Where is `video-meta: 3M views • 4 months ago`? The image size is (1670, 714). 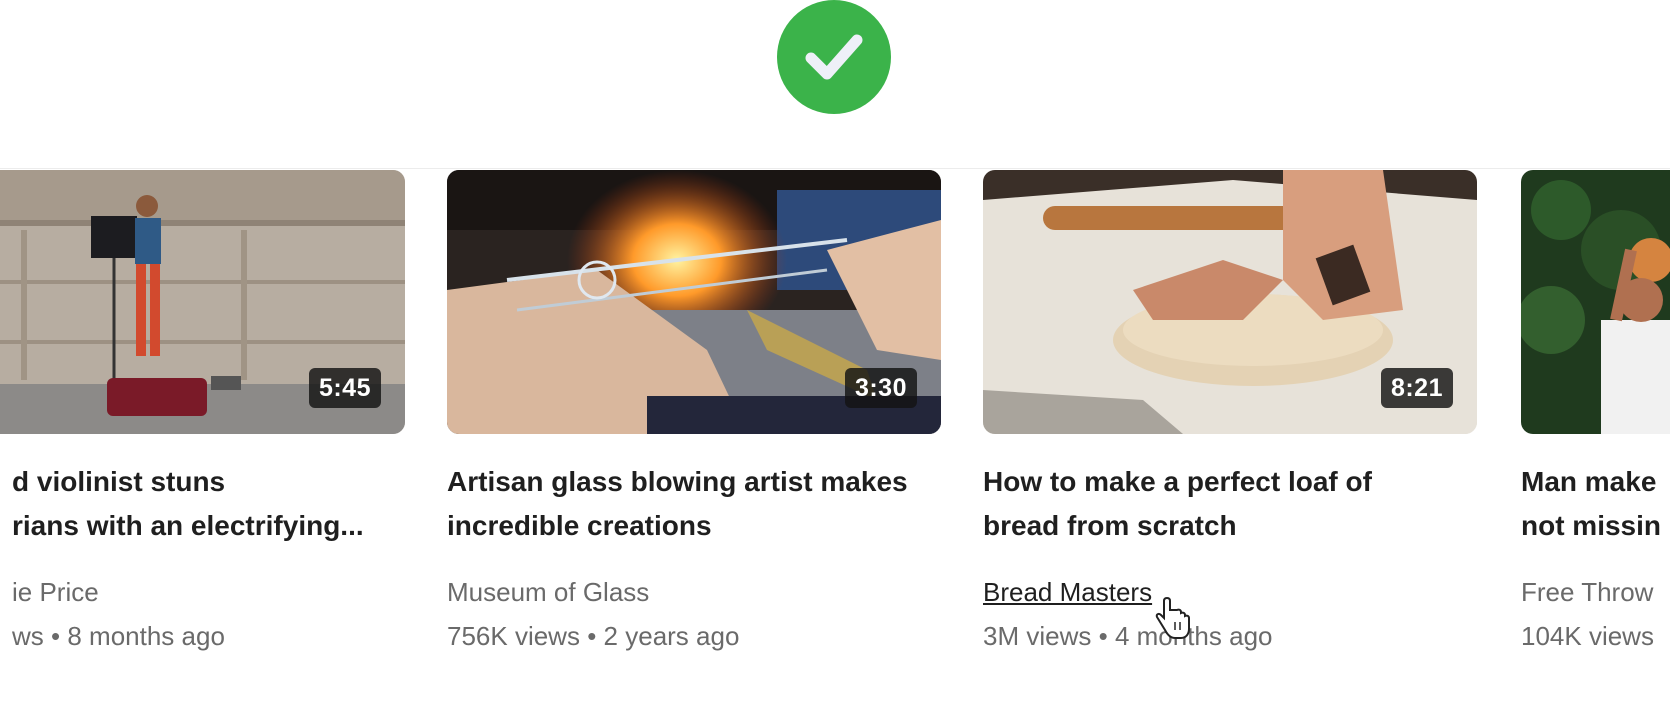
video-meta: 3M views • 4 months ago is located at coordinates (1128, 636).